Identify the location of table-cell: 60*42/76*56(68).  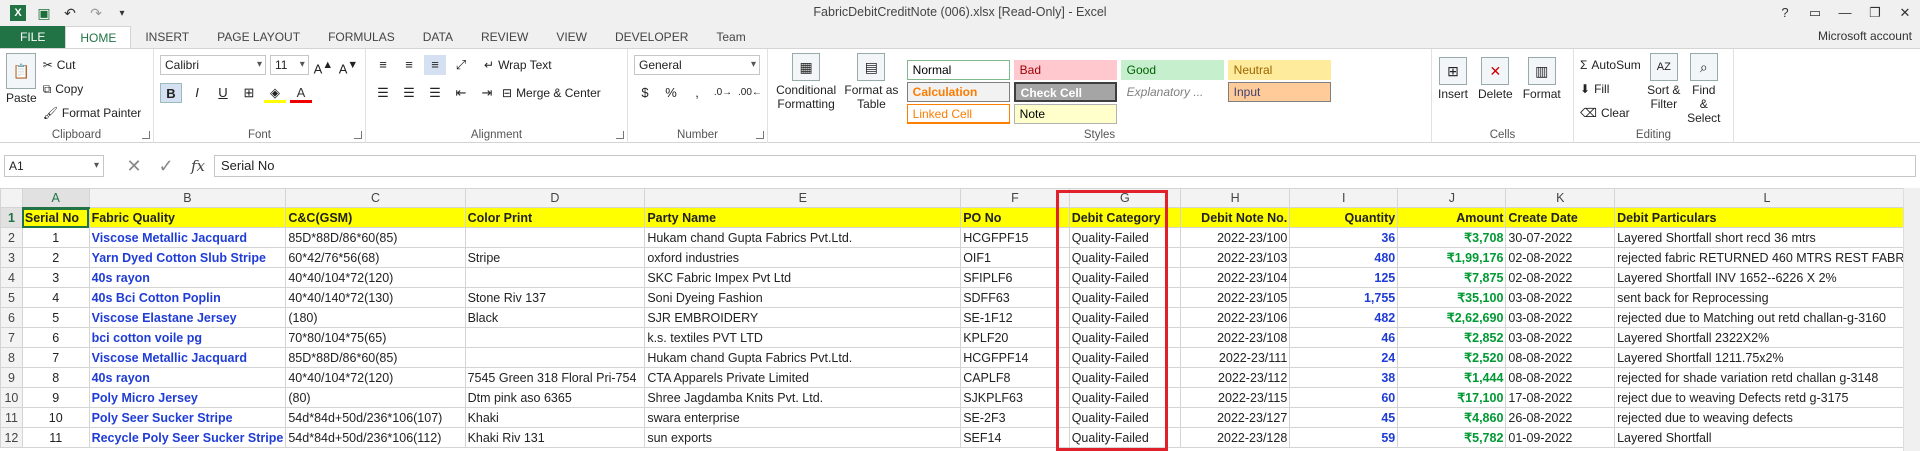
(375, 257).